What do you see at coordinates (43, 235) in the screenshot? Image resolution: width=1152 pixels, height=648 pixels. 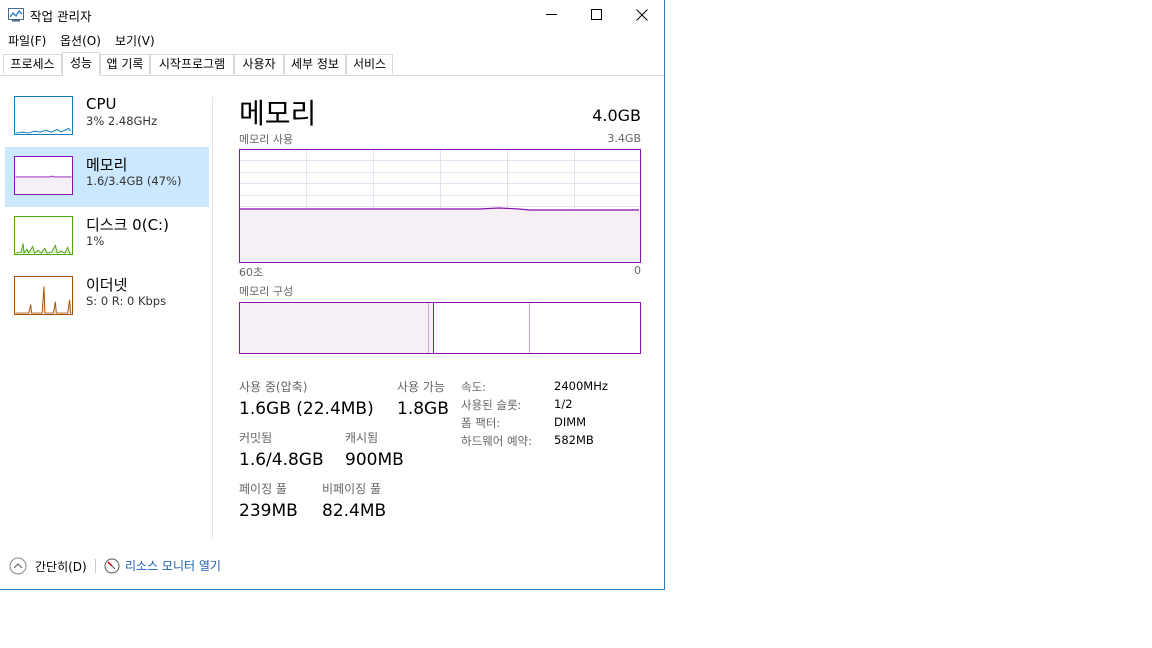 I see `disk-thumbnail-graph` at bounding box center [43, 235].